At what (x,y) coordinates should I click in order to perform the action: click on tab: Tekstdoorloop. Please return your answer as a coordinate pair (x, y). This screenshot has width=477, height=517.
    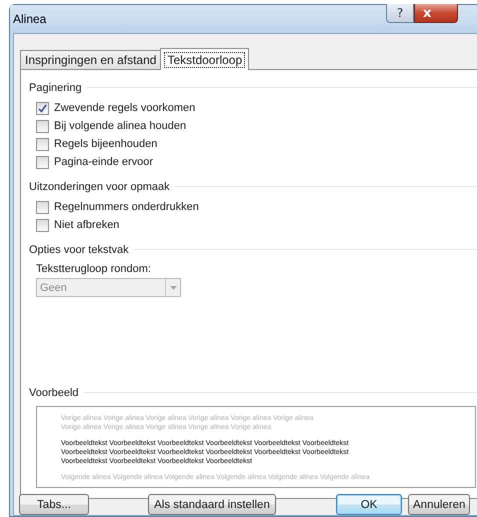
    Looking at the image, I should click on (205, 59).